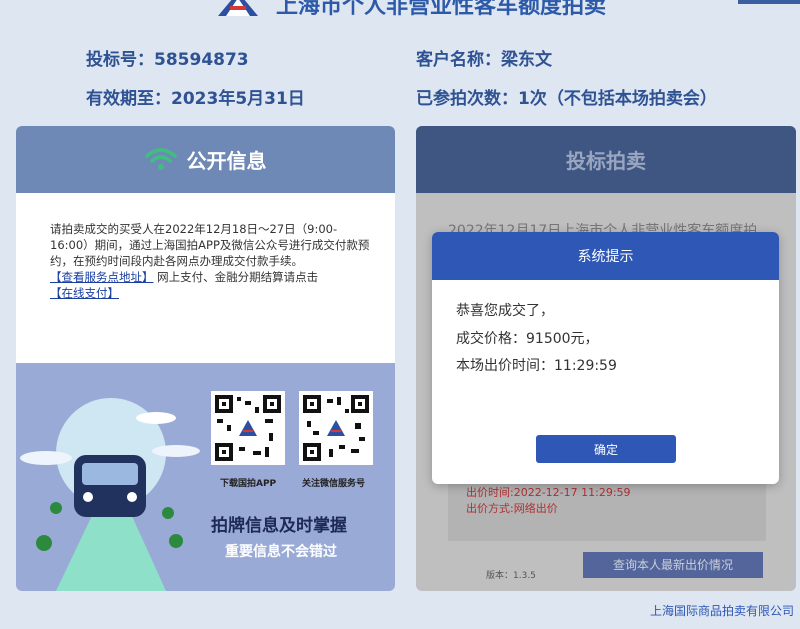  What do you see at coordinates (505, 311) in the screenshot?
I see `dialog-message-success: 恭喜您成交了，` at bounding box center [505, 311].